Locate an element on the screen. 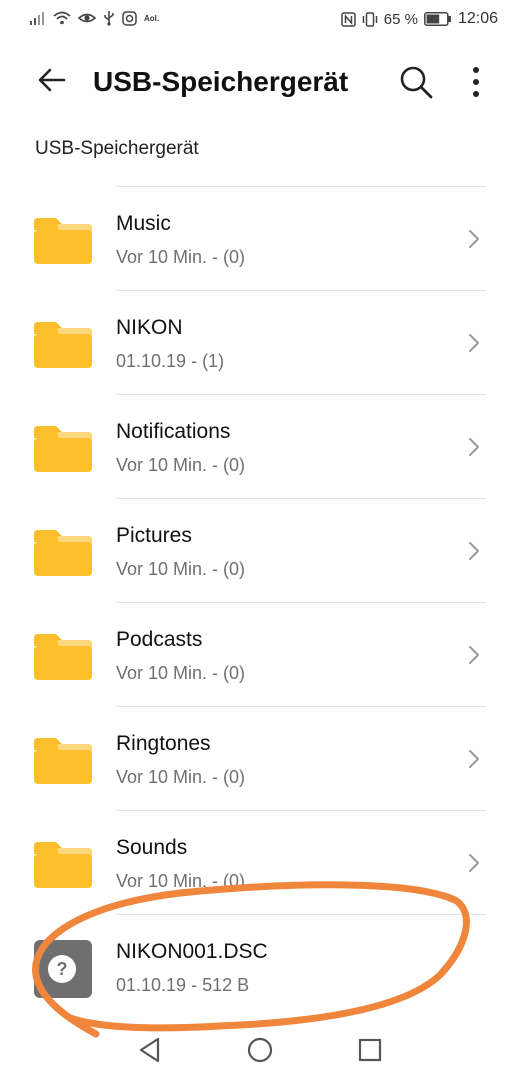 This screenshot has height=1080, width=520. app-bar: USB-Speichergerät is located at coordinates (260, 82).